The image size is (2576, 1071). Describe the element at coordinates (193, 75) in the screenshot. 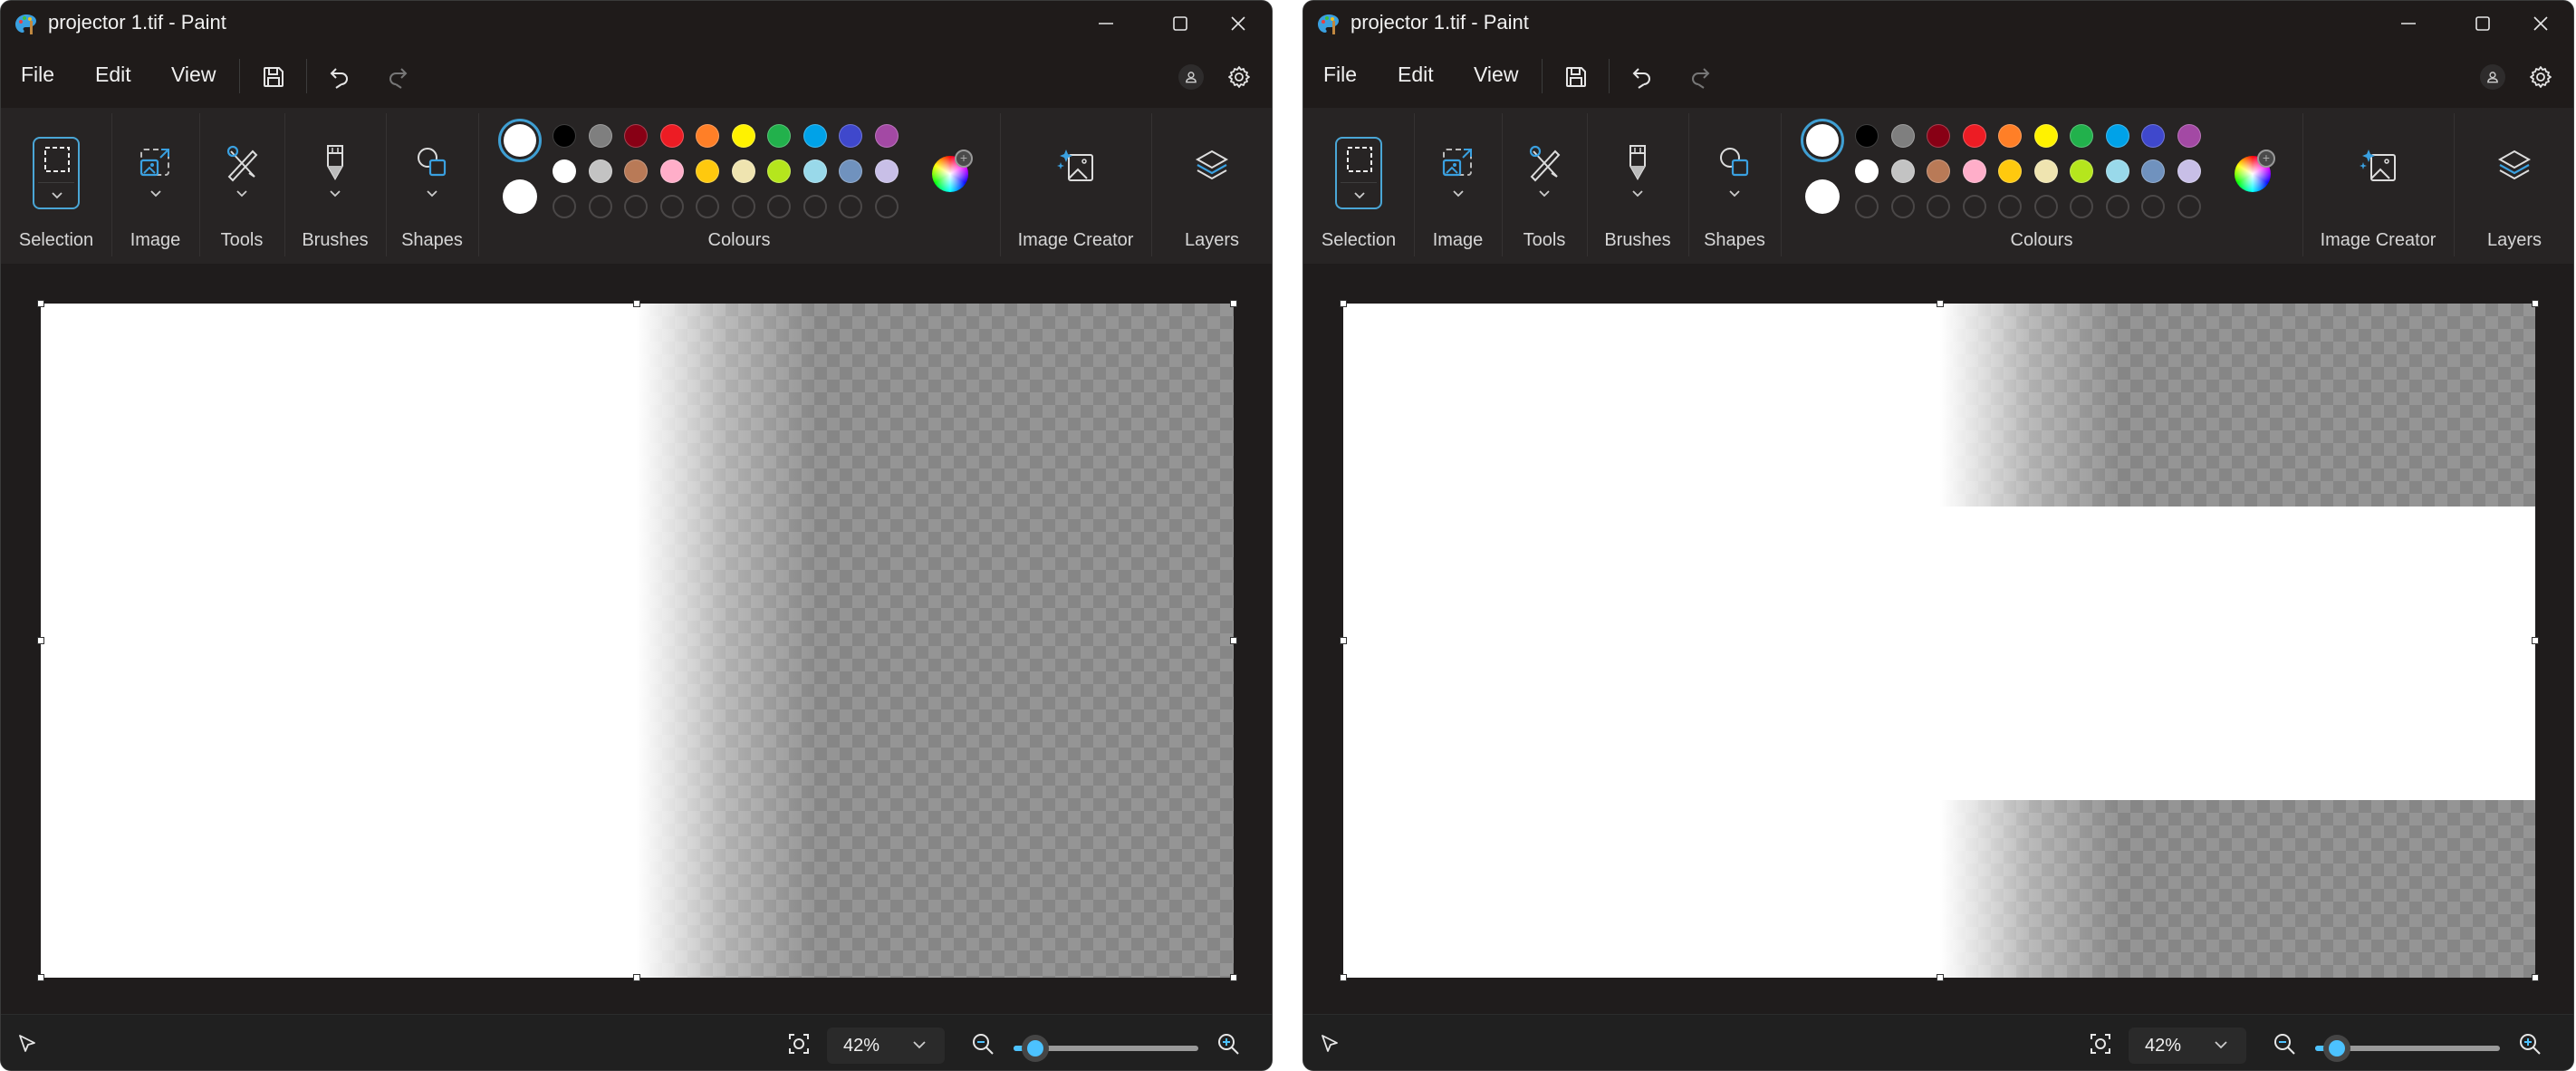

I see `menu-view: View` at that location.